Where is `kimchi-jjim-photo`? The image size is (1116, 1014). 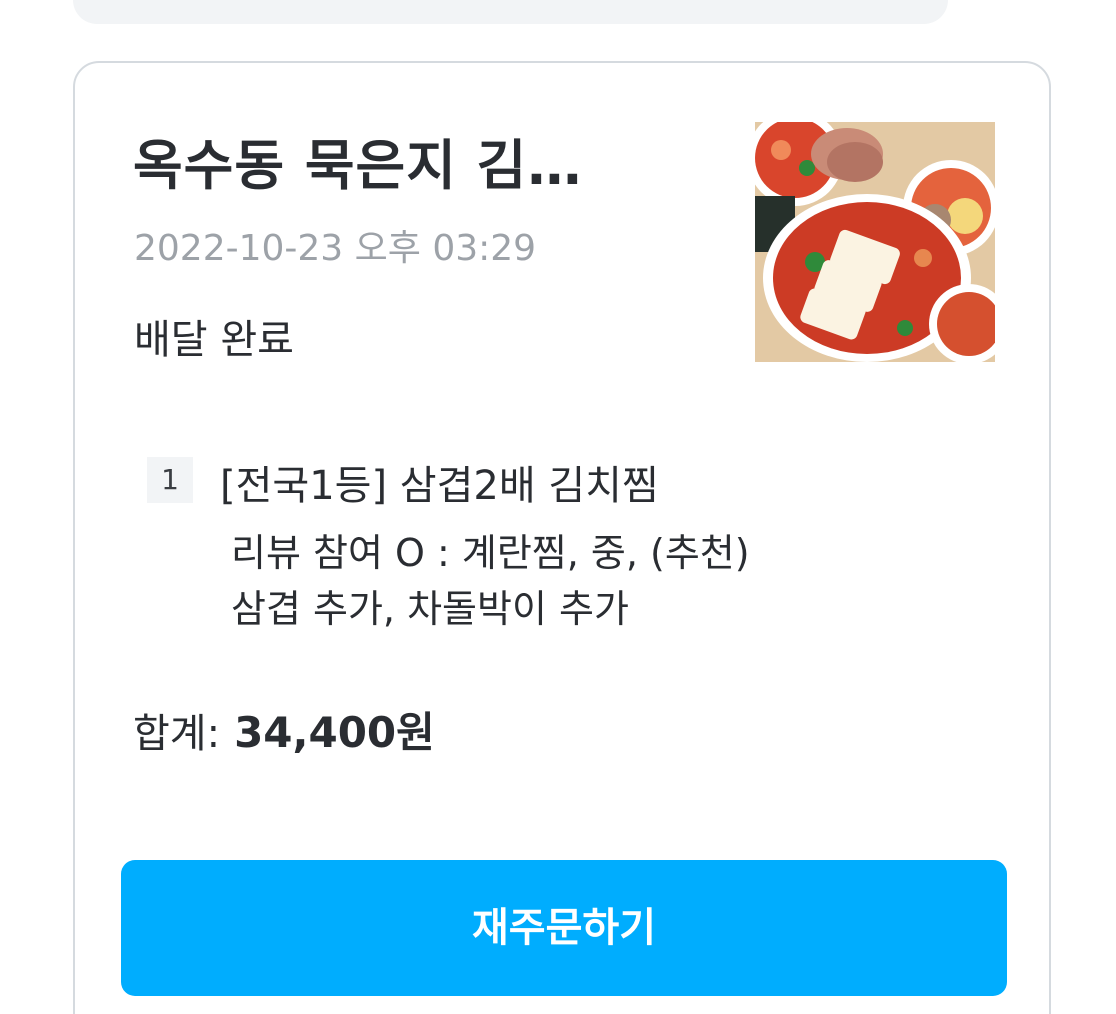 kimchi-jjim-photo is located at coordinates (875, 242).